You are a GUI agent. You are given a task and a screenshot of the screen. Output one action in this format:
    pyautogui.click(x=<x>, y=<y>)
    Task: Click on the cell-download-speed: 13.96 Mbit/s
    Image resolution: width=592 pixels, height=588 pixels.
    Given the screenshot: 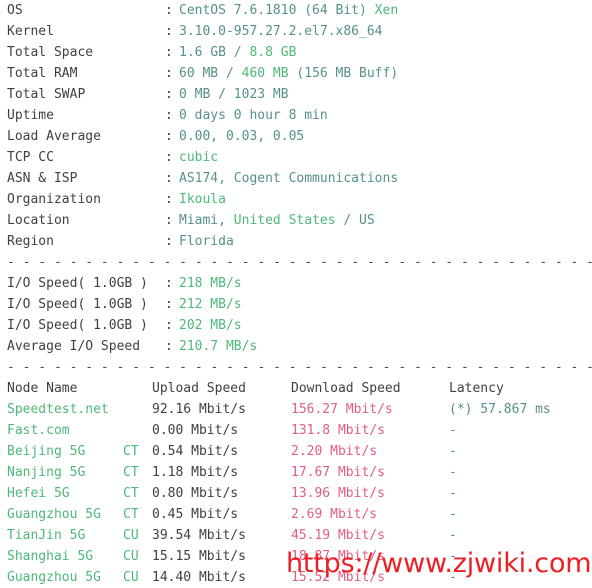 What is the action you would take?
    pyautogui.click(x=338, y=493)
    